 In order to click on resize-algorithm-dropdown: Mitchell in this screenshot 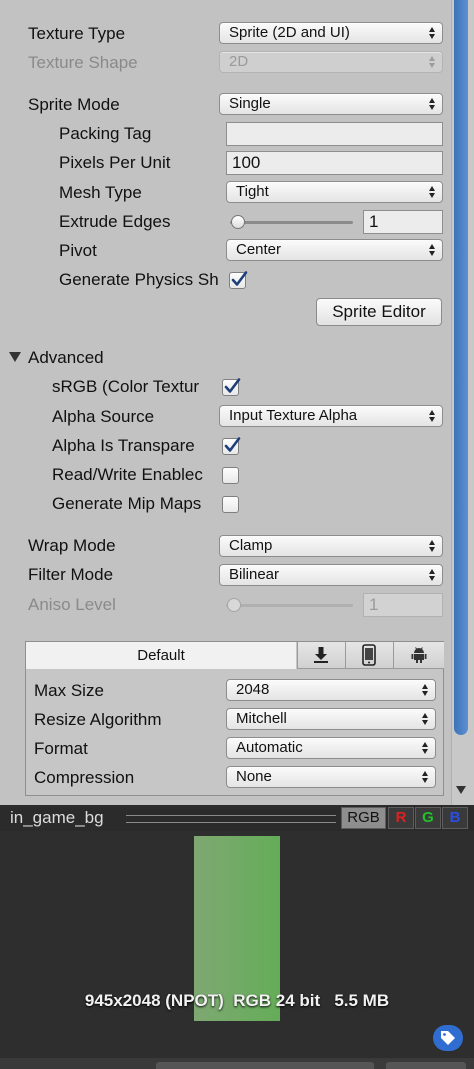, I will do `click(331, 719)`.